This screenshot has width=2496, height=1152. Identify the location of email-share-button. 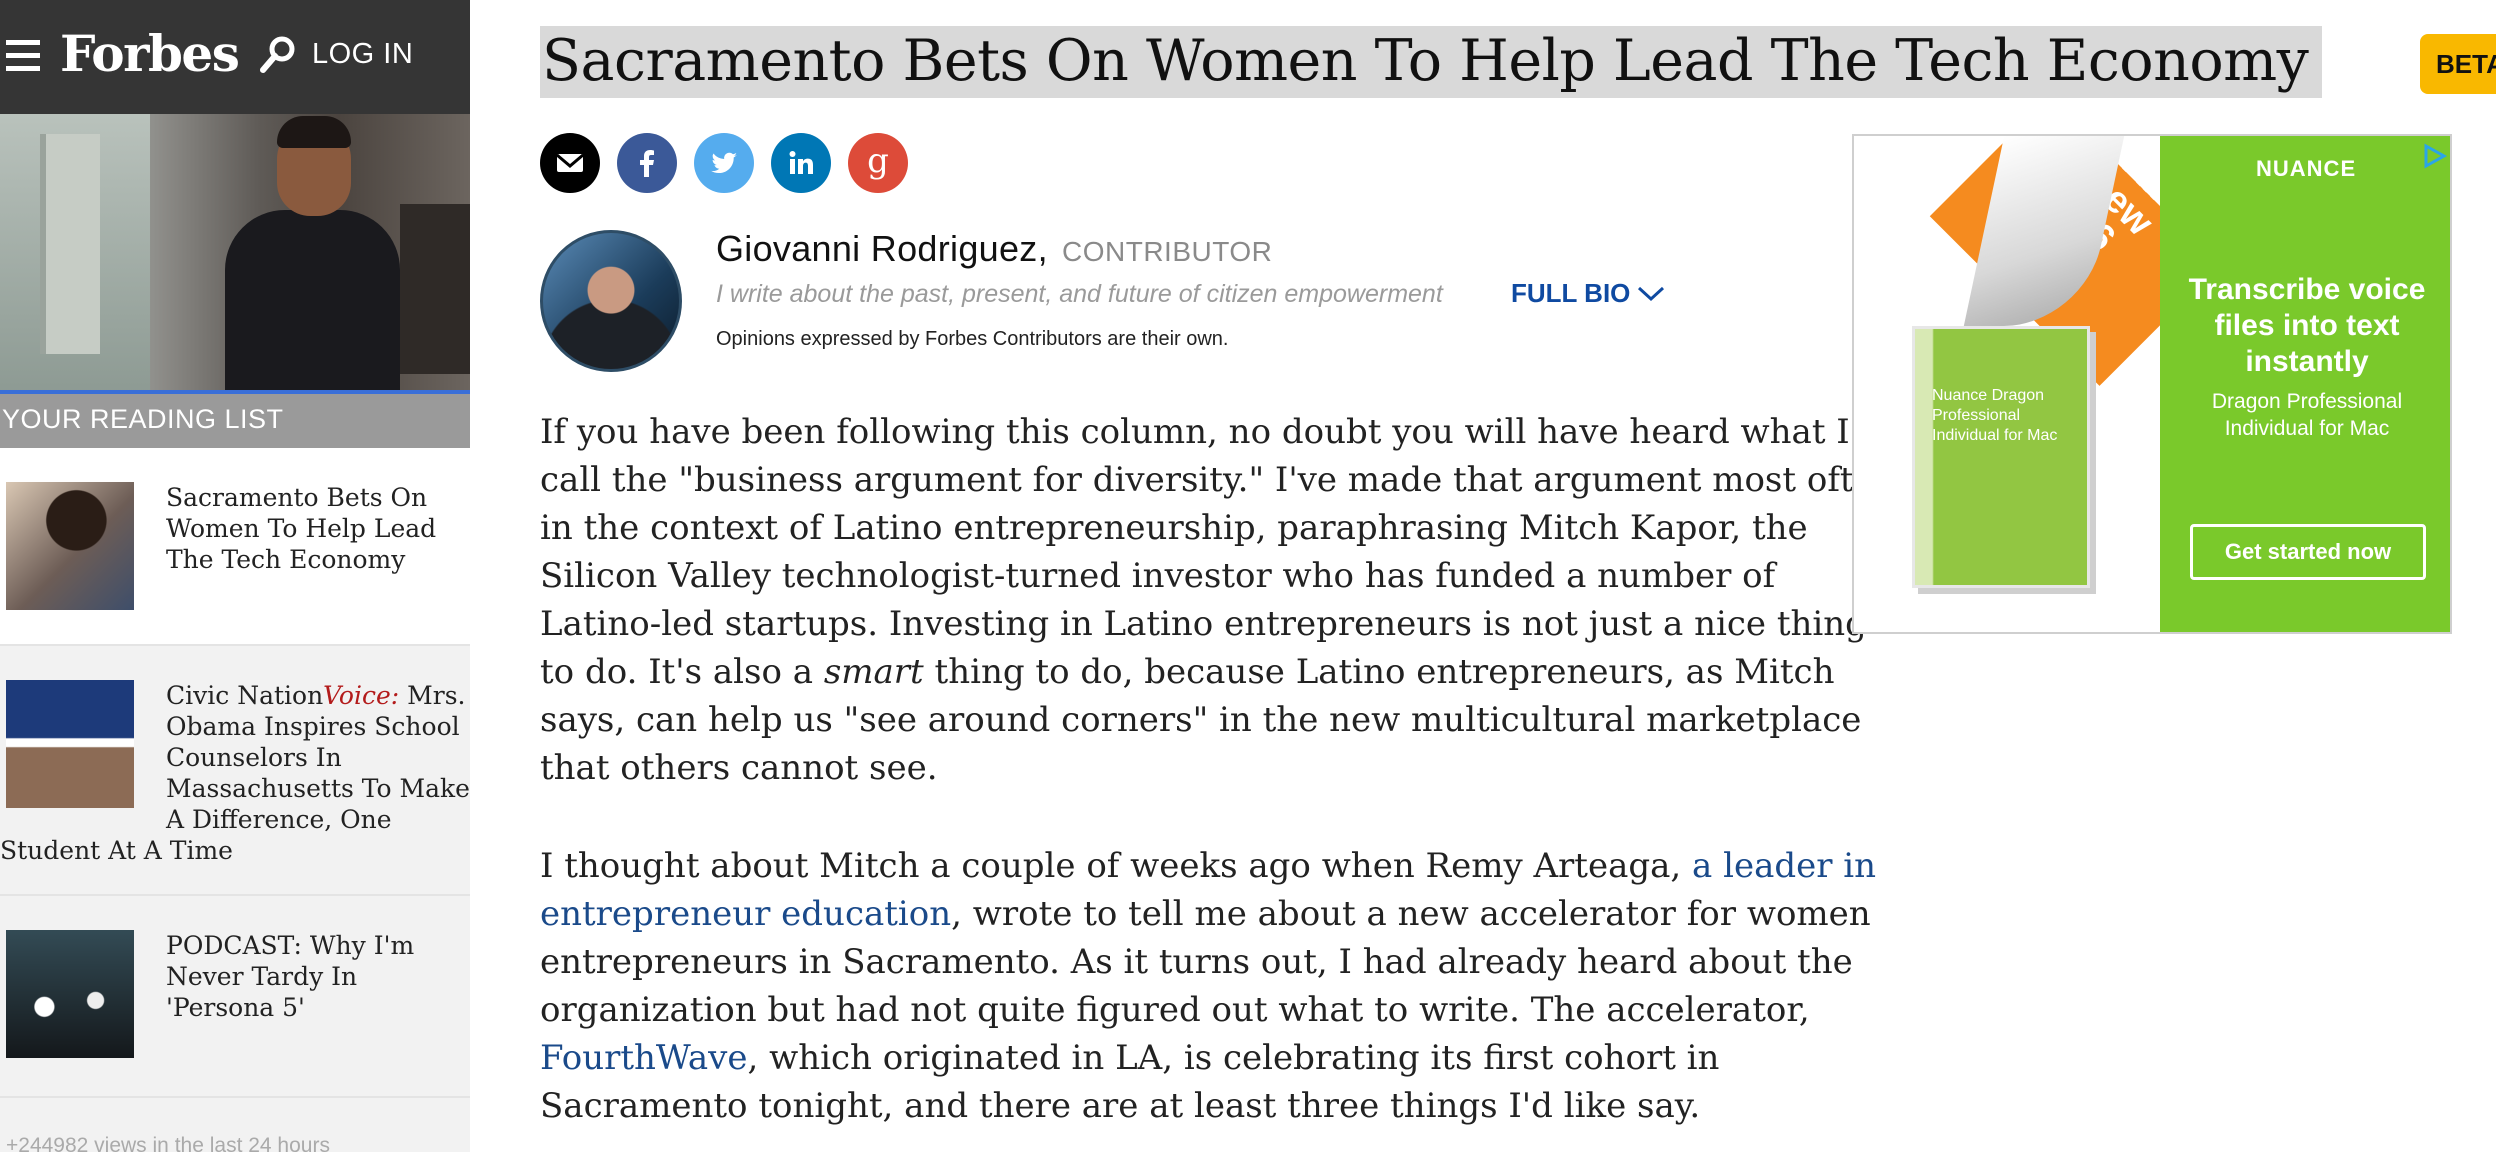
(570, 163).